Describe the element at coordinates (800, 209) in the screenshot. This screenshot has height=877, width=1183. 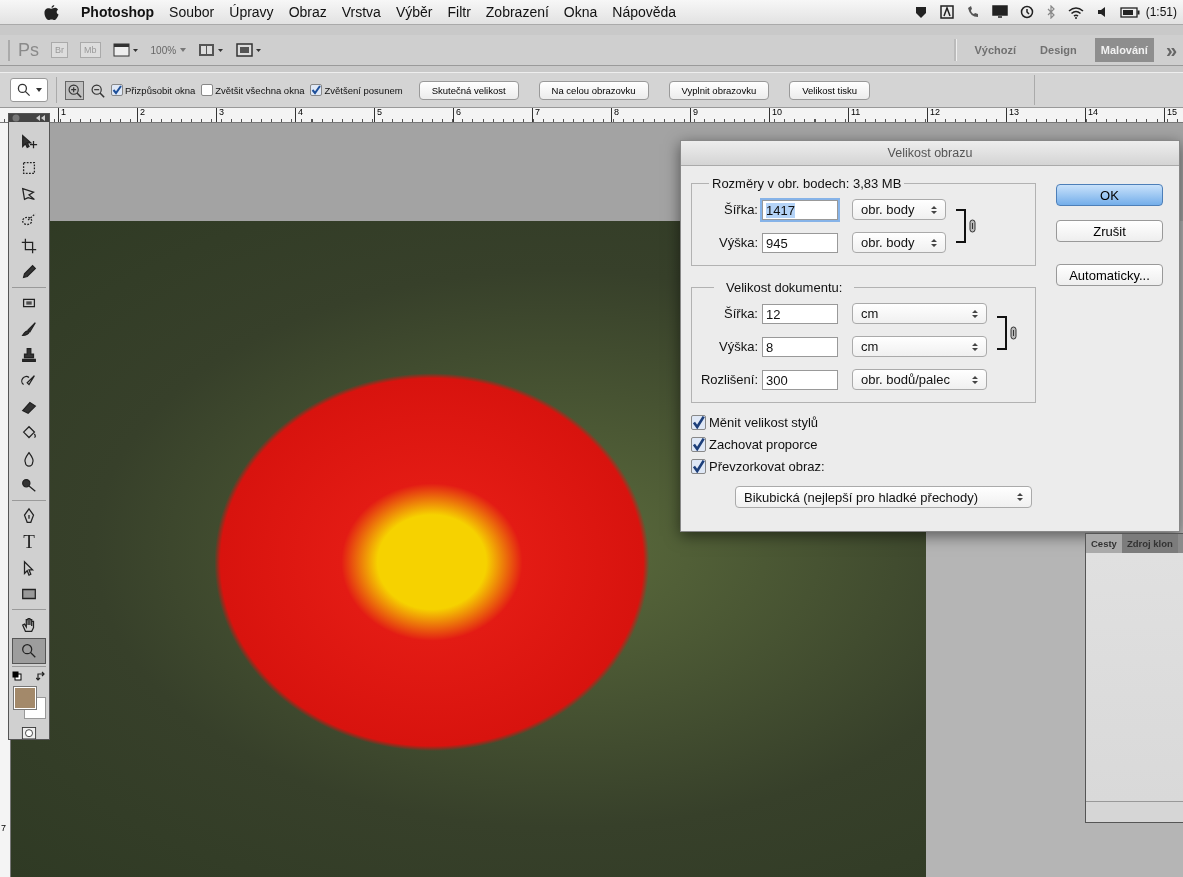
I see `input-field: 1417` at that location.